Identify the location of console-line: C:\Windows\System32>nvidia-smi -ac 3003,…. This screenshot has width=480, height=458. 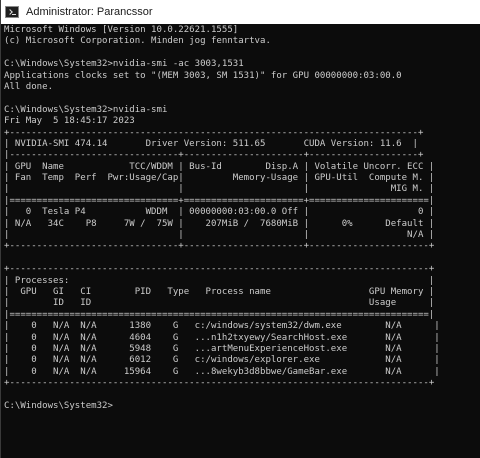
(124, 64).